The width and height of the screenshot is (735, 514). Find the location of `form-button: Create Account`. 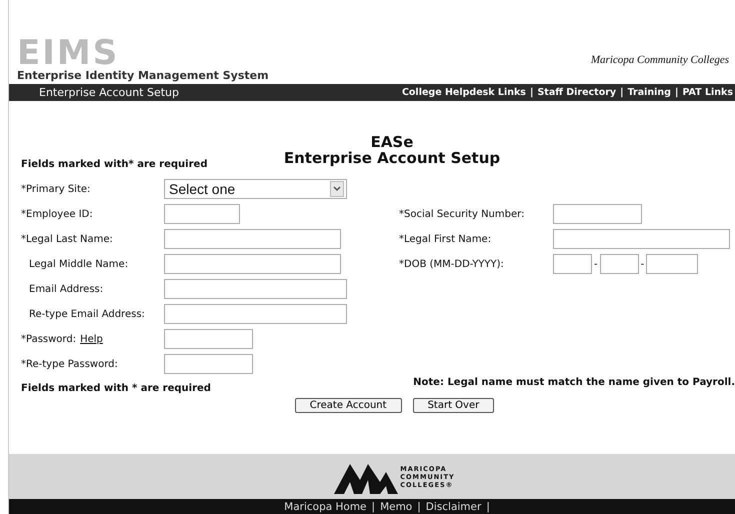

form-button: Create Account is located at coordinates (348, 405).